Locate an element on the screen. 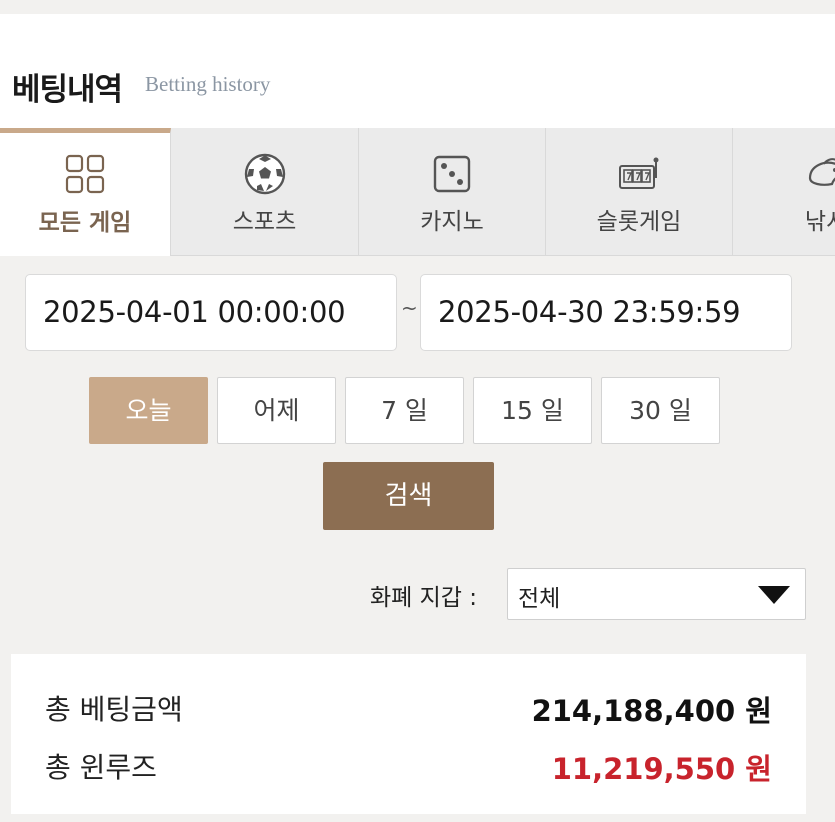 This screenshot has width=835, height=822. quick-range-7-days-button: 7 일 is located at coordinates (404, 410).